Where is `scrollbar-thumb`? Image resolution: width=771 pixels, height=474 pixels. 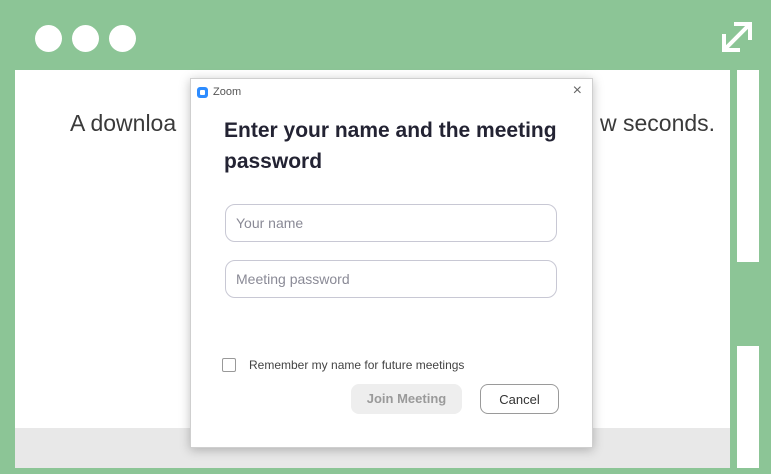
scrollbar-thumb is located at coordinates (748, 304).